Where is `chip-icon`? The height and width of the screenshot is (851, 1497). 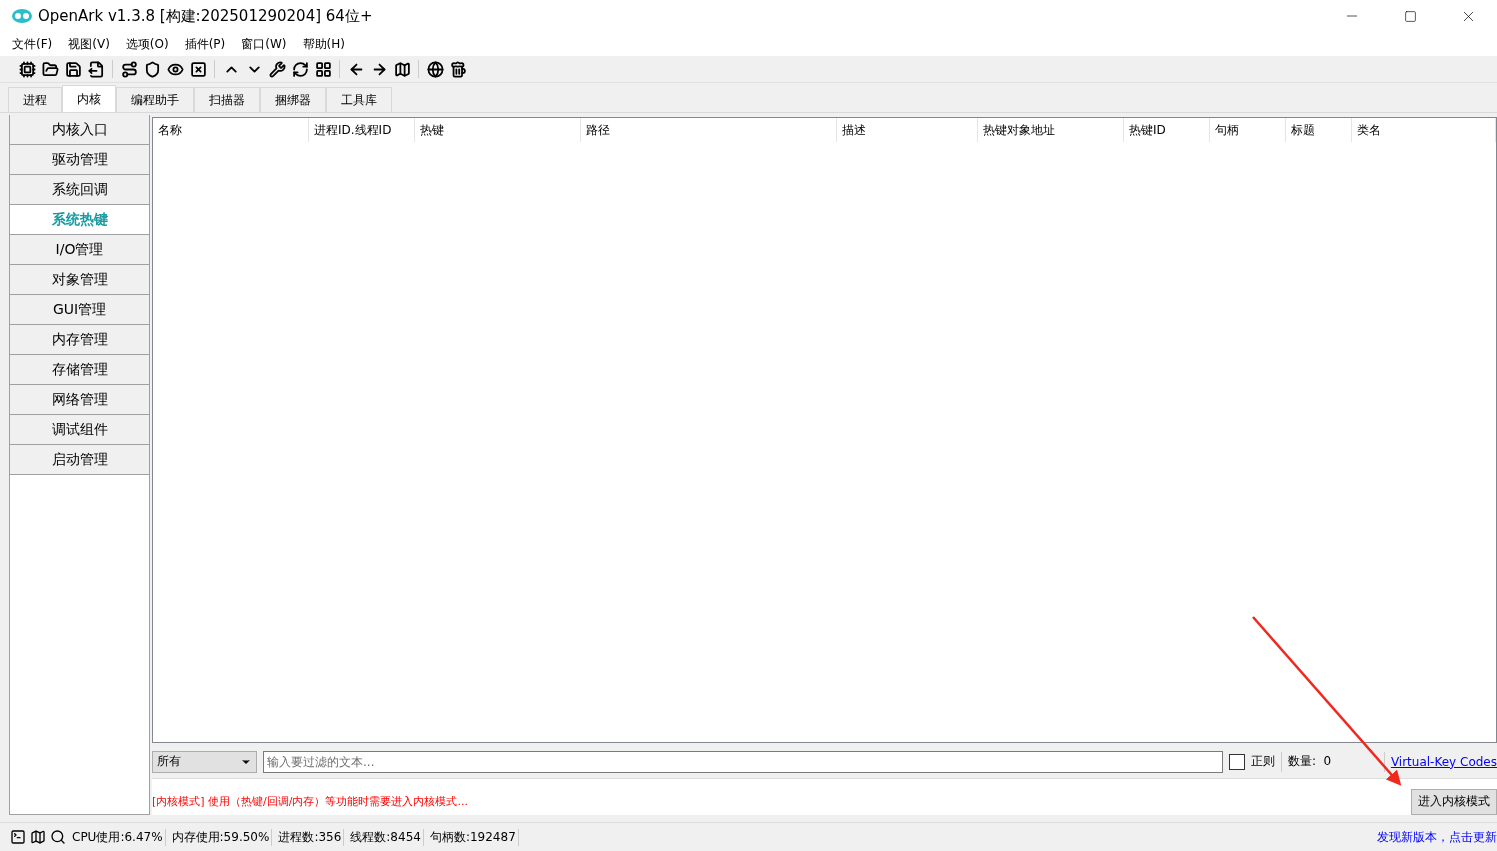
chip-icon is located at coordinates (27, 69).